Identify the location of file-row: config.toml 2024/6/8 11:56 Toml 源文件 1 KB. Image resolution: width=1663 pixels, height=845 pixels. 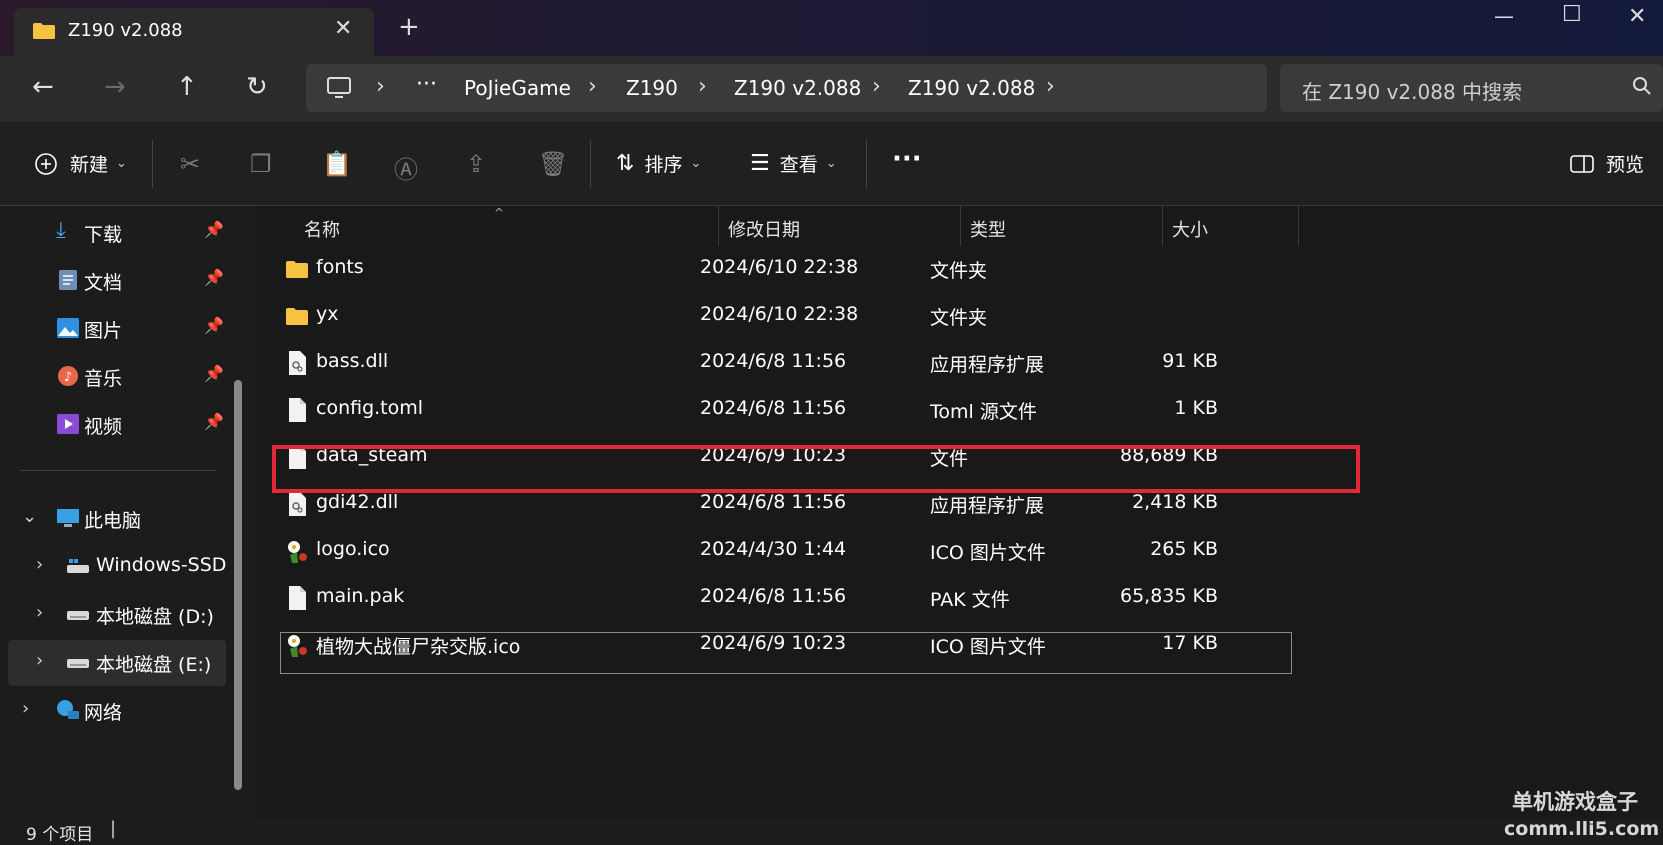
(778, 411).